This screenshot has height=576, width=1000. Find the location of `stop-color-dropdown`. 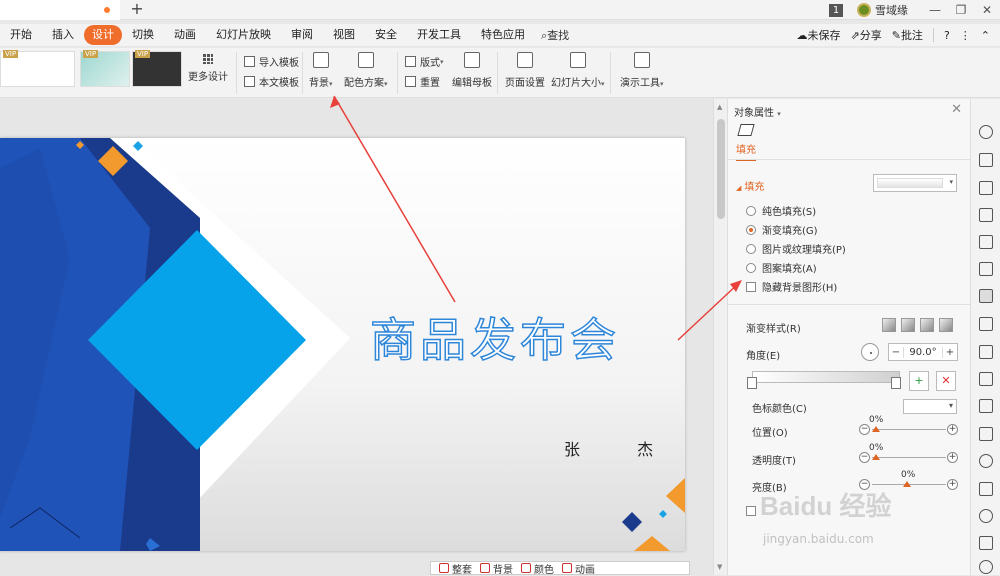

stop-color-dropdown is located at coordinates (930, 406).